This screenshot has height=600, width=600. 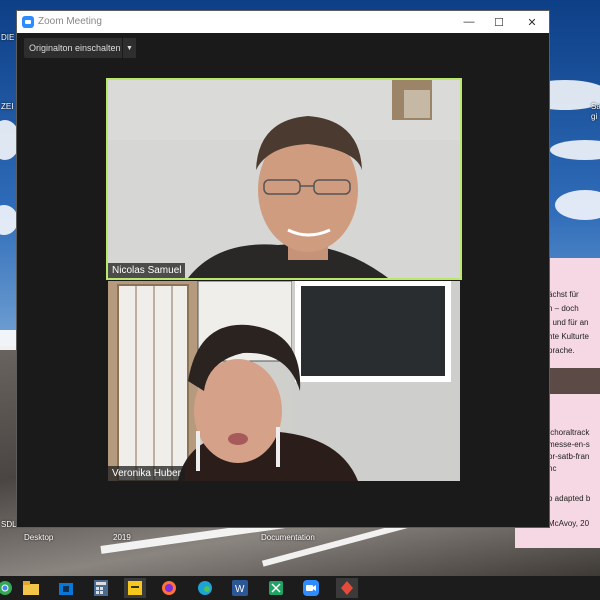 I want to click on sheets-icon, so click(x=276, y=588).